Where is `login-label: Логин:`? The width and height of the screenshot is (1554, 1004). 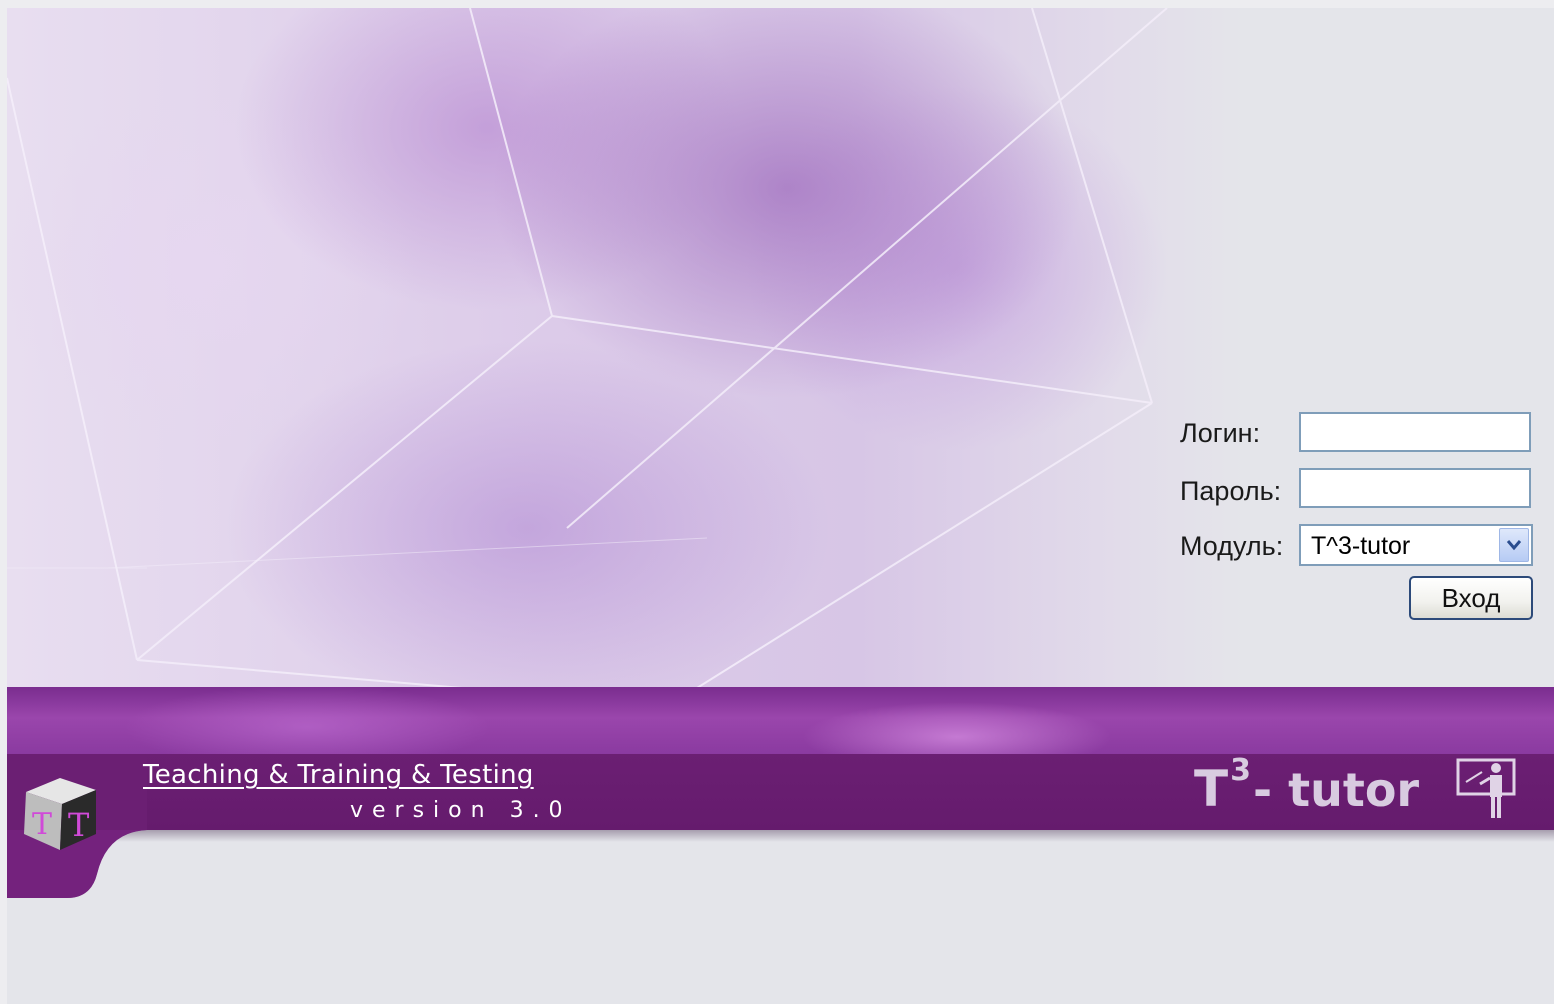 login-label: Логин: is located at coordinates (1220, 433).